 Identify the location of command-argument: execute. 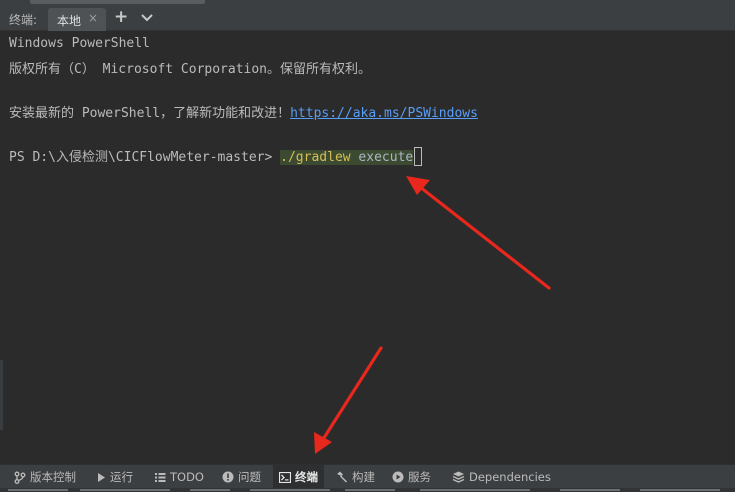
(382, 157).